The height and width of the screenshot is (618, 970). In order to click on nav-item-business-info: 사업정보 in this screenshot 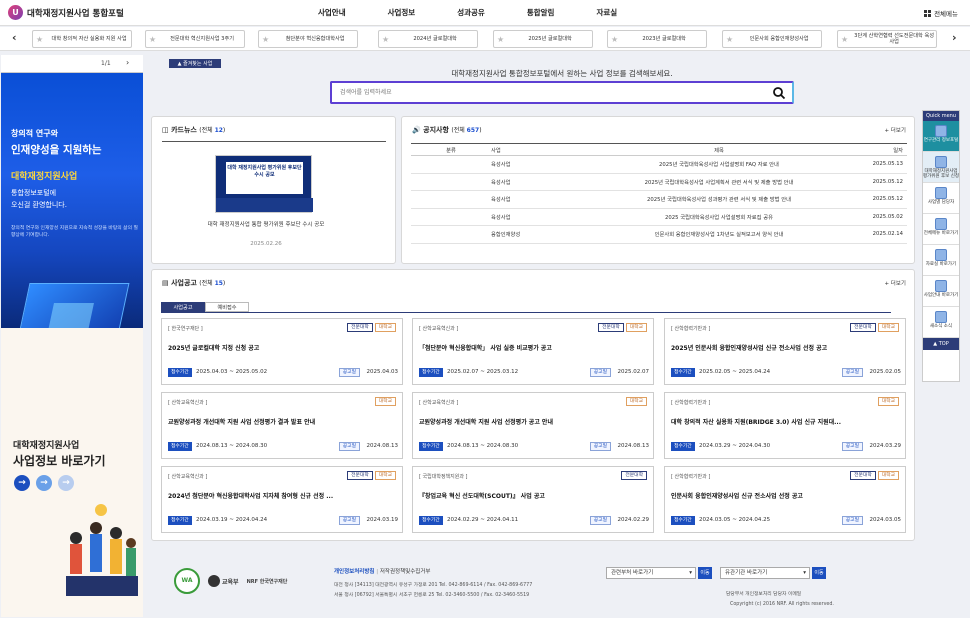, I will do `click(402, 12)`.